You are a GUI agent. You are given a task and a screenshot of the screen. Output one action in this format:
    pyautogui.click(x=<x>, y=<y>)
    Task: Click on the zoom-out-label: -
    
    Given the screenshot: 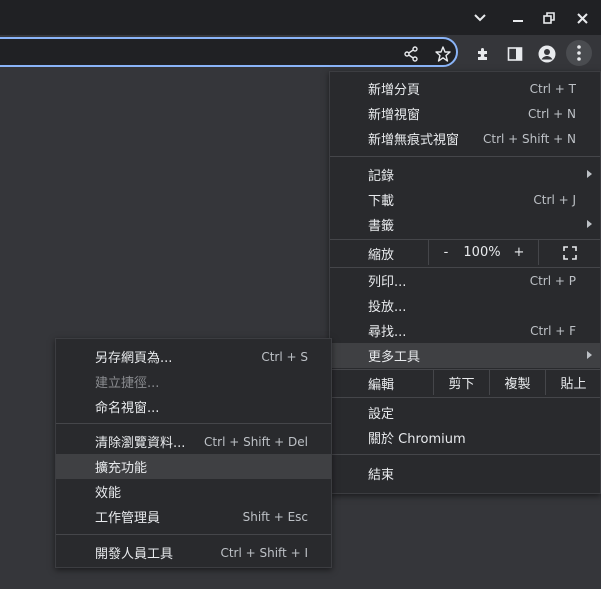 What is the action you would take?
    pyautogui.click(x=446, y=252)
    